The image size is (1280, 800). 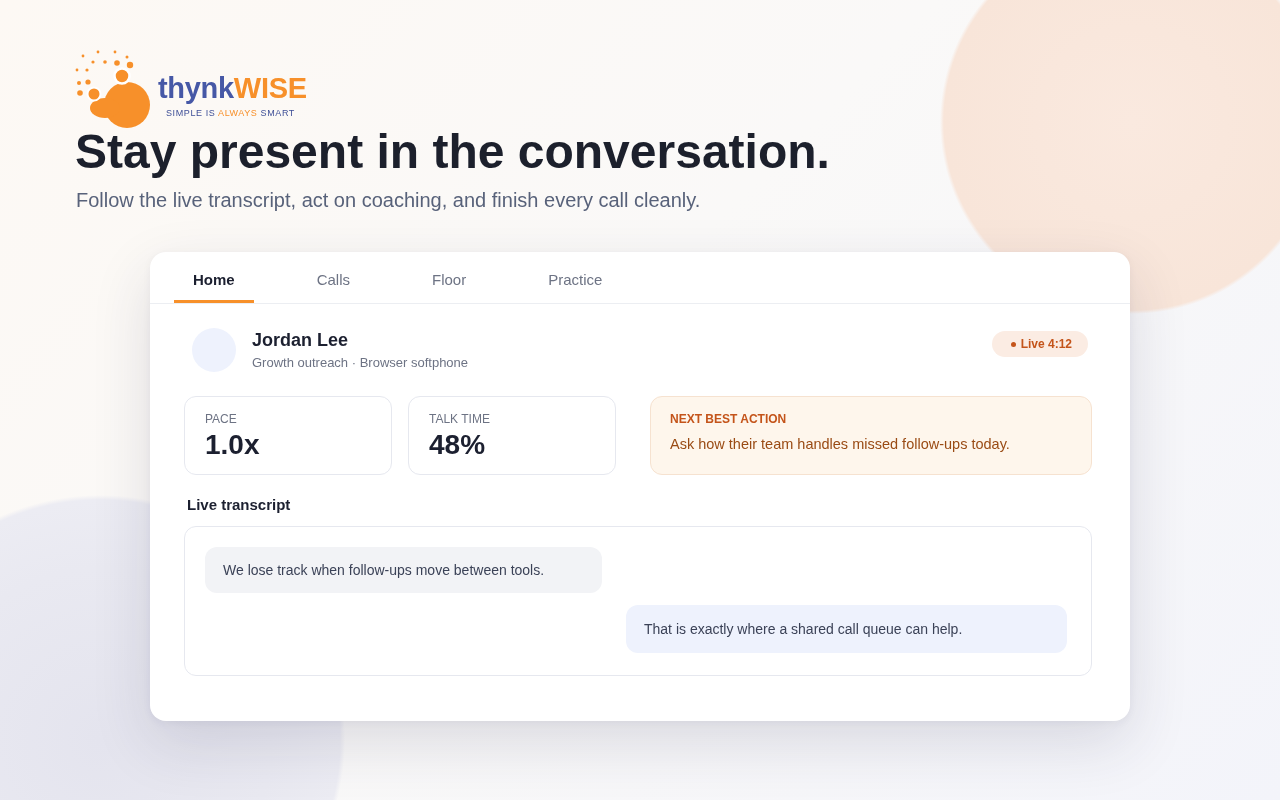 I want to click on tab: Practice, so click(x=575, y=277).